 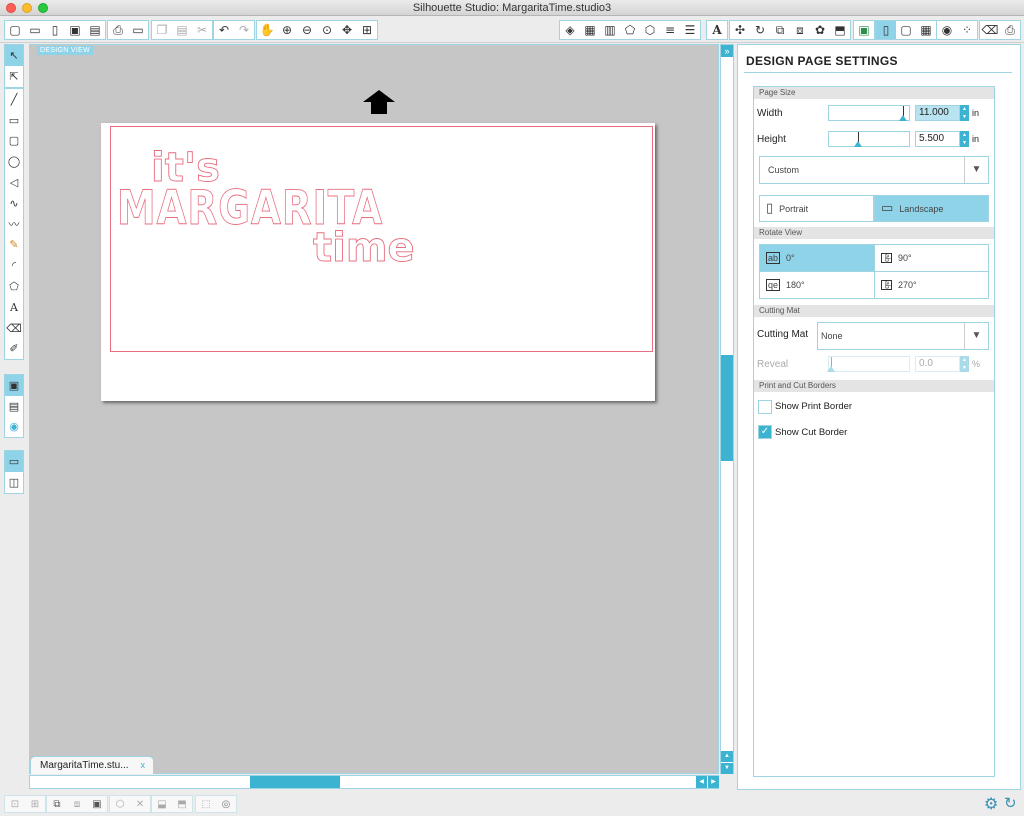 What do you see at coordinates (816, 208) in the screenshot?
I see `portrait-button: ▯ Portrait` at bounding box center [816, 208].